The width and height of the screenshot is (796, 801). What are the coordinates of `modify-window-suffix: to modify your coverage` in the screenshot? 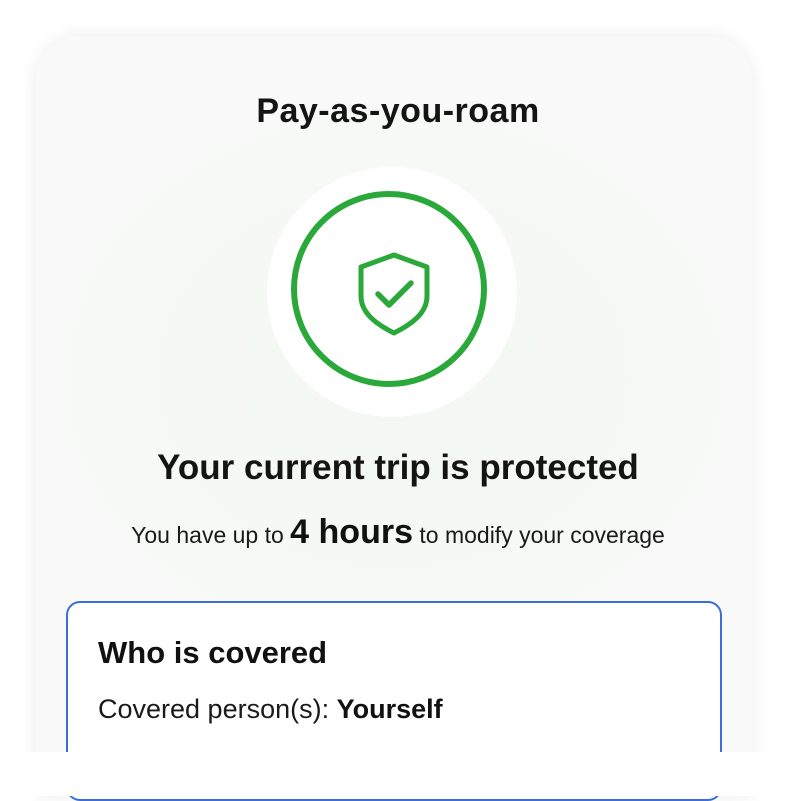 It's located at (542, 535).